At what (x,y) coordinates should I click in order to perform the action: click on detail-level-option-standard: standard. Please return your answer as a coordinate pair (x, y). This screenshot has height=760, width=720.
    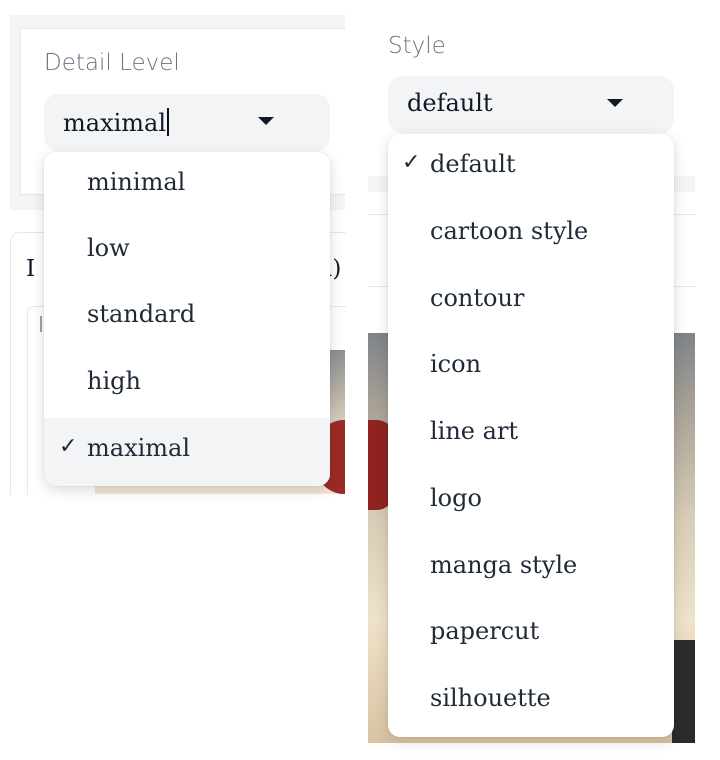
    Looking at the image, I should click on (187, 317).